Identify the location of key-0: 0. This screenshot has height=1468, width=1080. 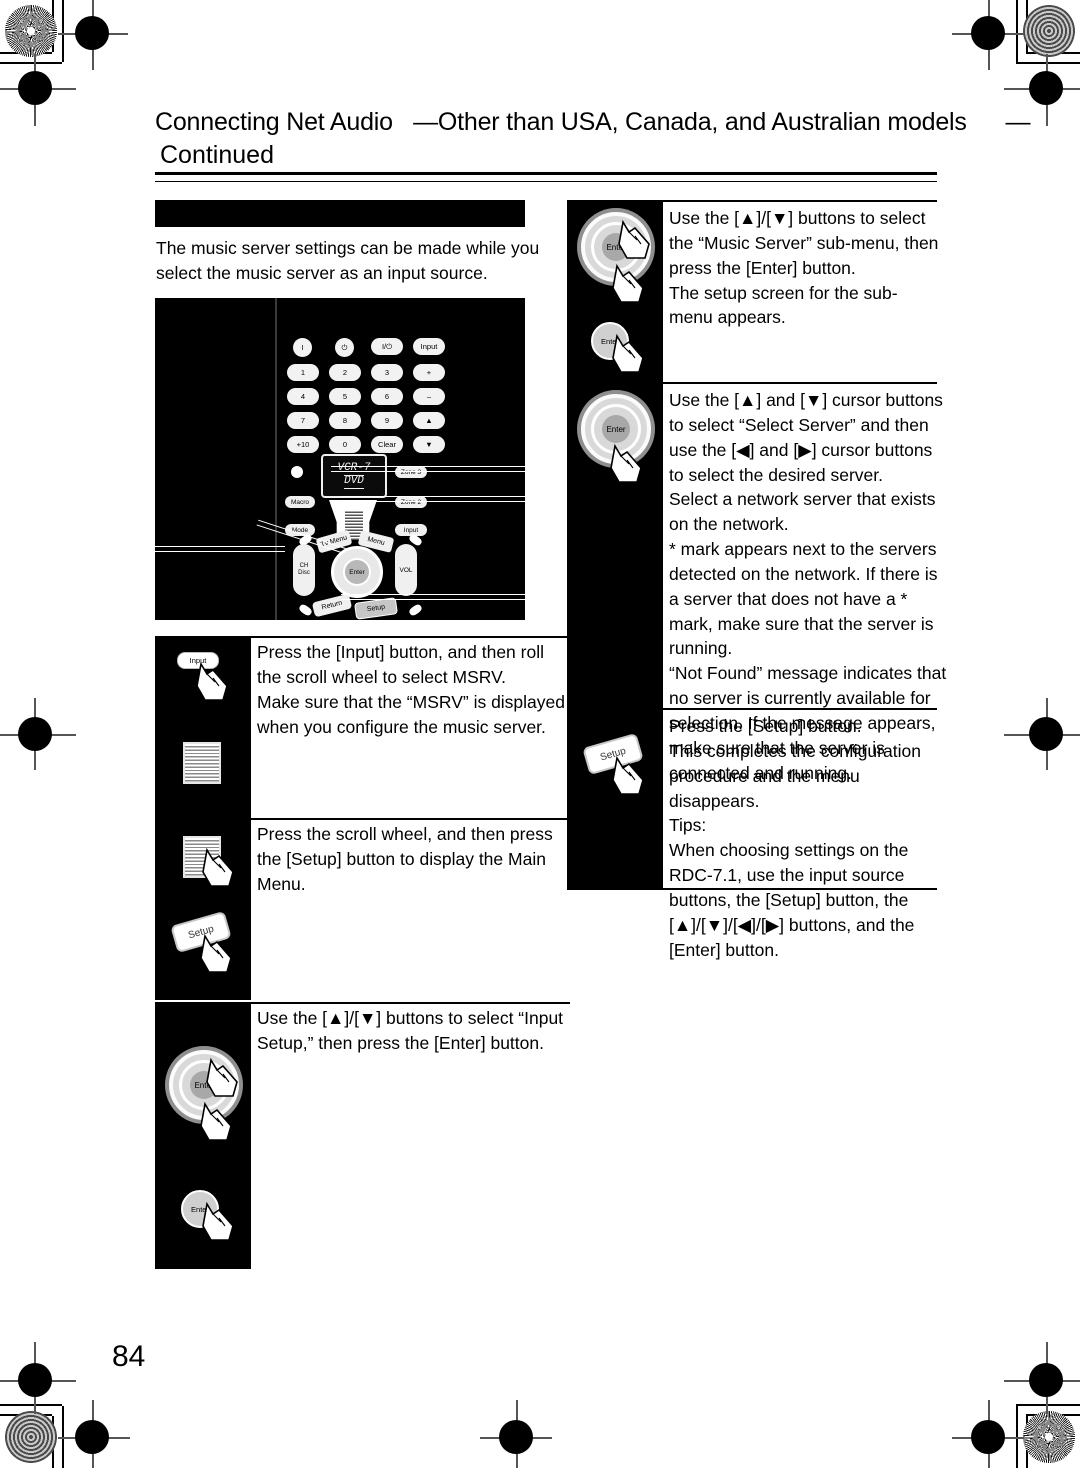
(345, 444).